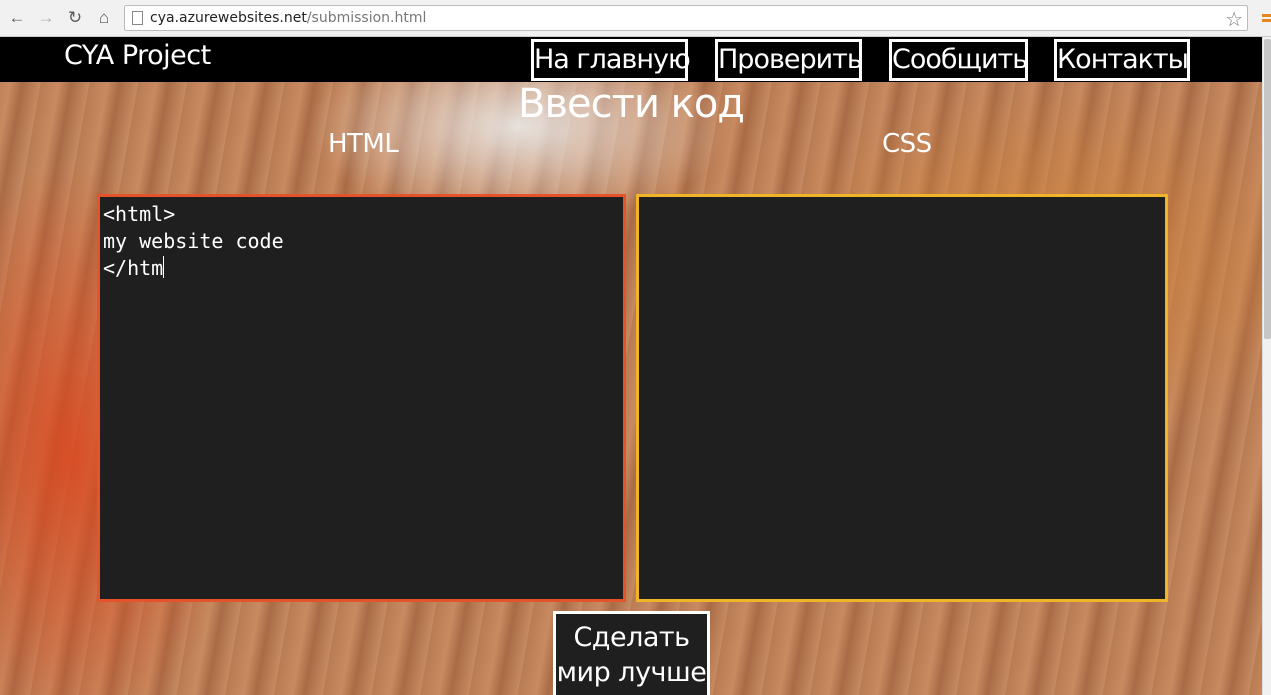 The width and height of the screenshot is (1271, 695). Describe the element at coordinates (1267, 189) in the screenshot. I see `scrollbar-thumb` at that location.